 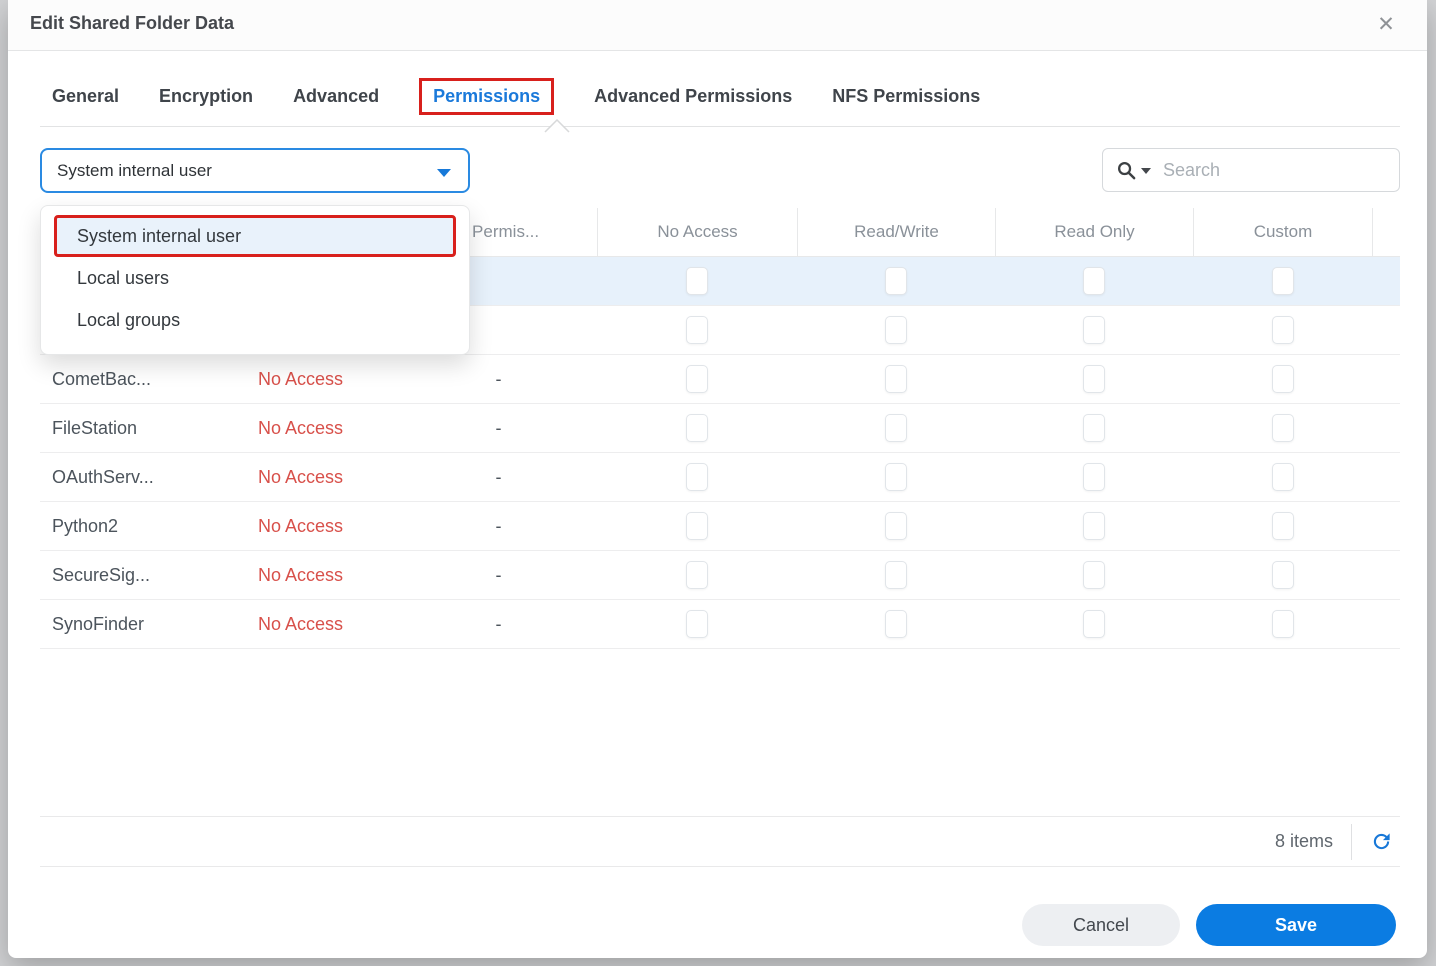 I want to click on table-row: Python2 No Access -, so click(x=720, y=526).